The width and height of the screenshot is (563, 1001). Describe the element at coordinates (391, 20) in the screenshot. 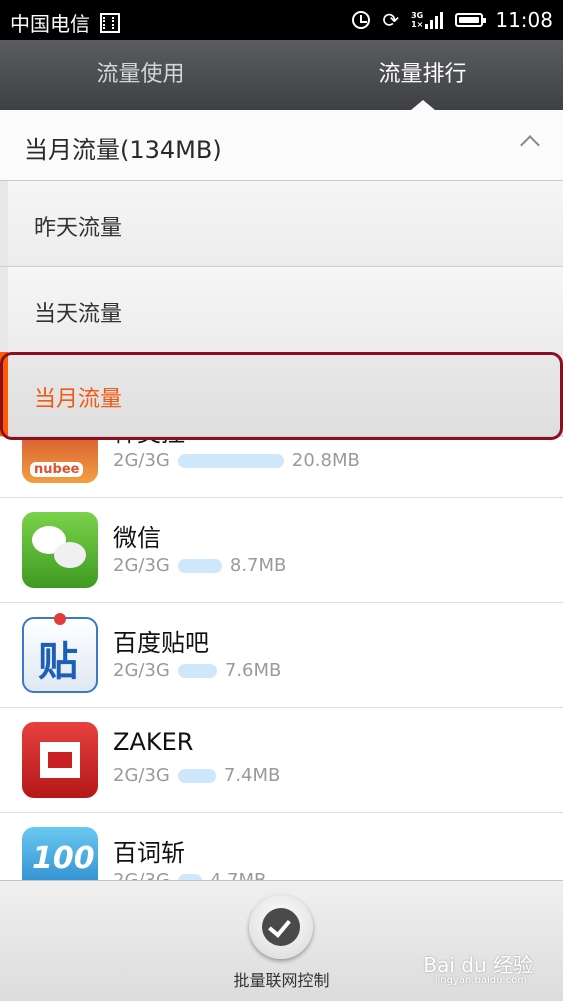

I see `sync-icon: ⟳` at that location.